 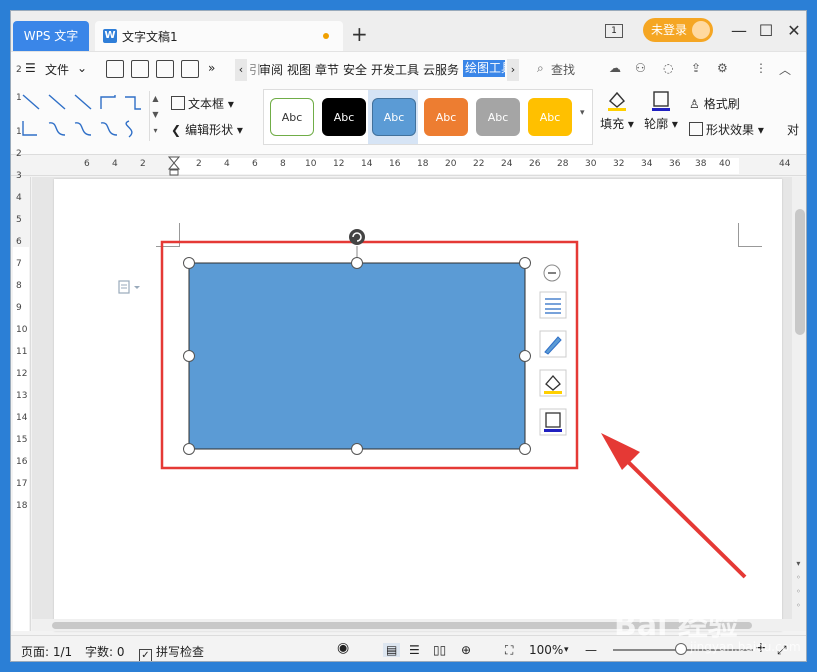 I want to click on menu-scroll-left: ‹, so click(x=241, y=70).